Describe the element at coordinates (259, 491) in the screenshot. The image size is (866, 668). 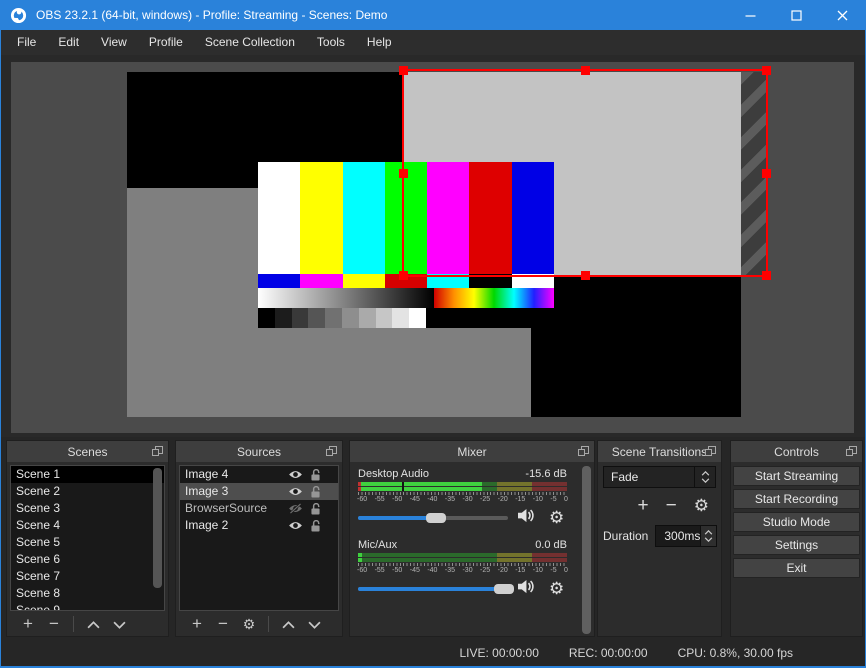
I see `source-list-item: Image 3` at that location.